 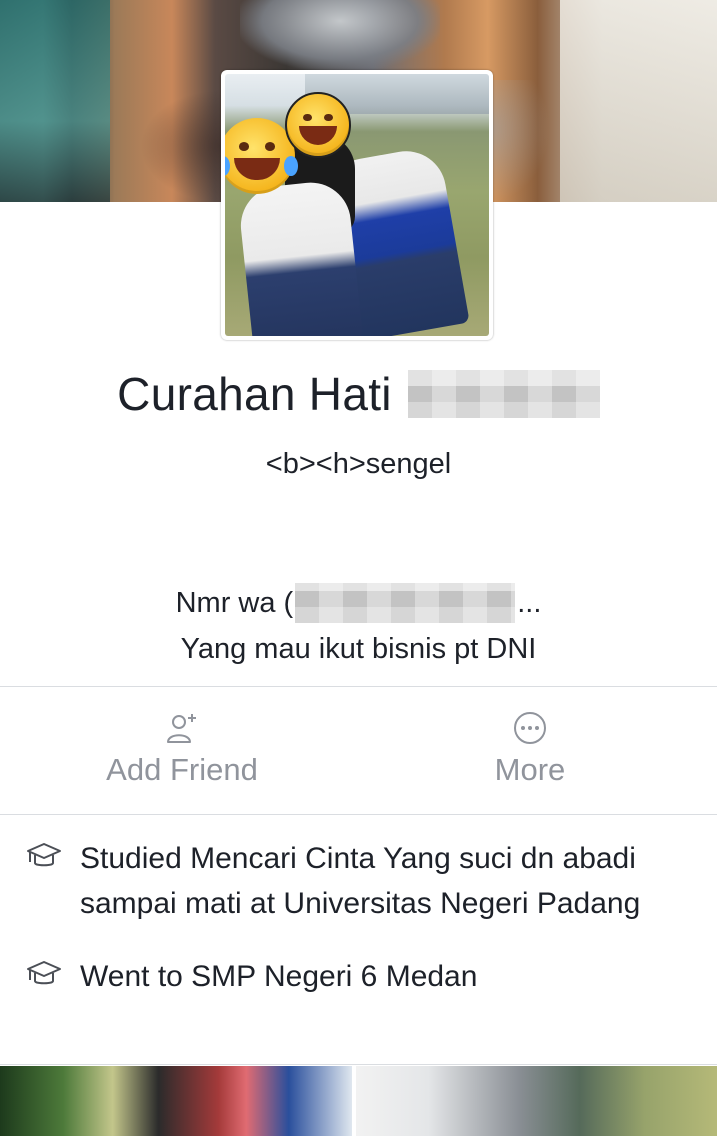 What do you see at coordinates (530, 728) in the screenshot?
I see `more-dots-icon` at bounding box center [530, 728].